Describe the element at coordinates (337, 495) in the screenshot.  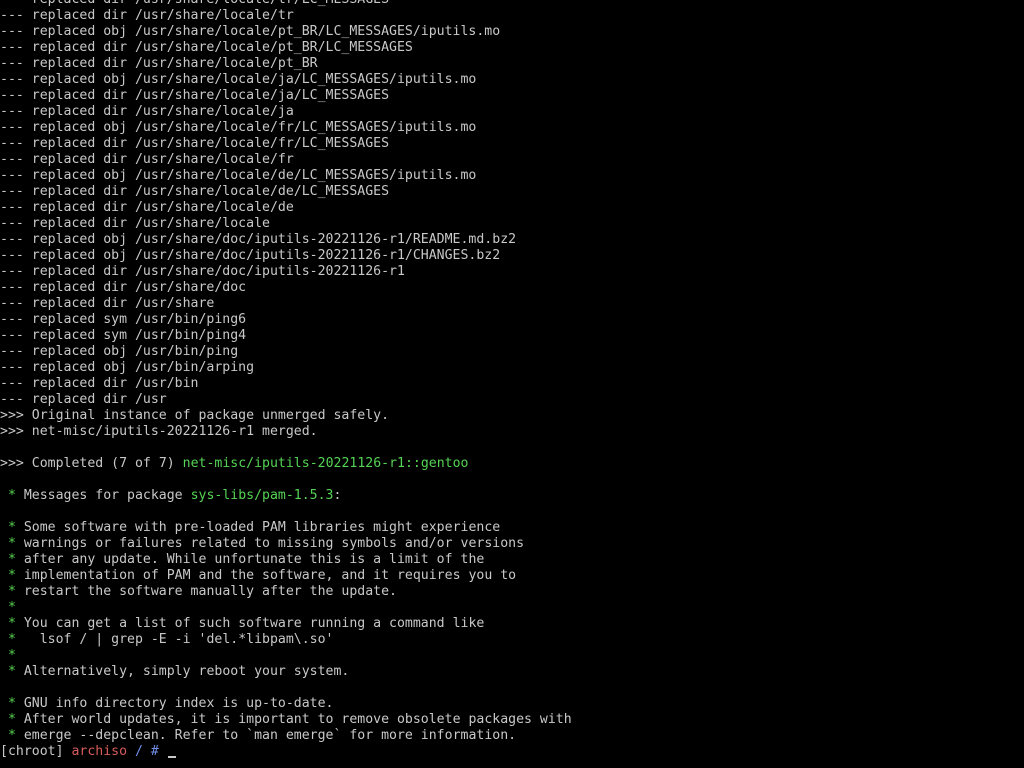
I see `messages-header-colon: :` at that location.